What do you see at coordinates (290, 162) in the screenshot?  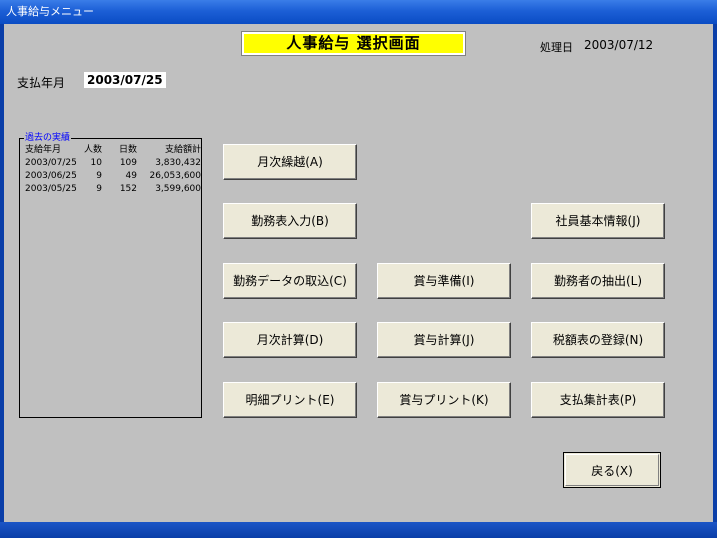 I see `monthly-carryover-button: 月次繰越(A)` at bounding box center [290, 162].